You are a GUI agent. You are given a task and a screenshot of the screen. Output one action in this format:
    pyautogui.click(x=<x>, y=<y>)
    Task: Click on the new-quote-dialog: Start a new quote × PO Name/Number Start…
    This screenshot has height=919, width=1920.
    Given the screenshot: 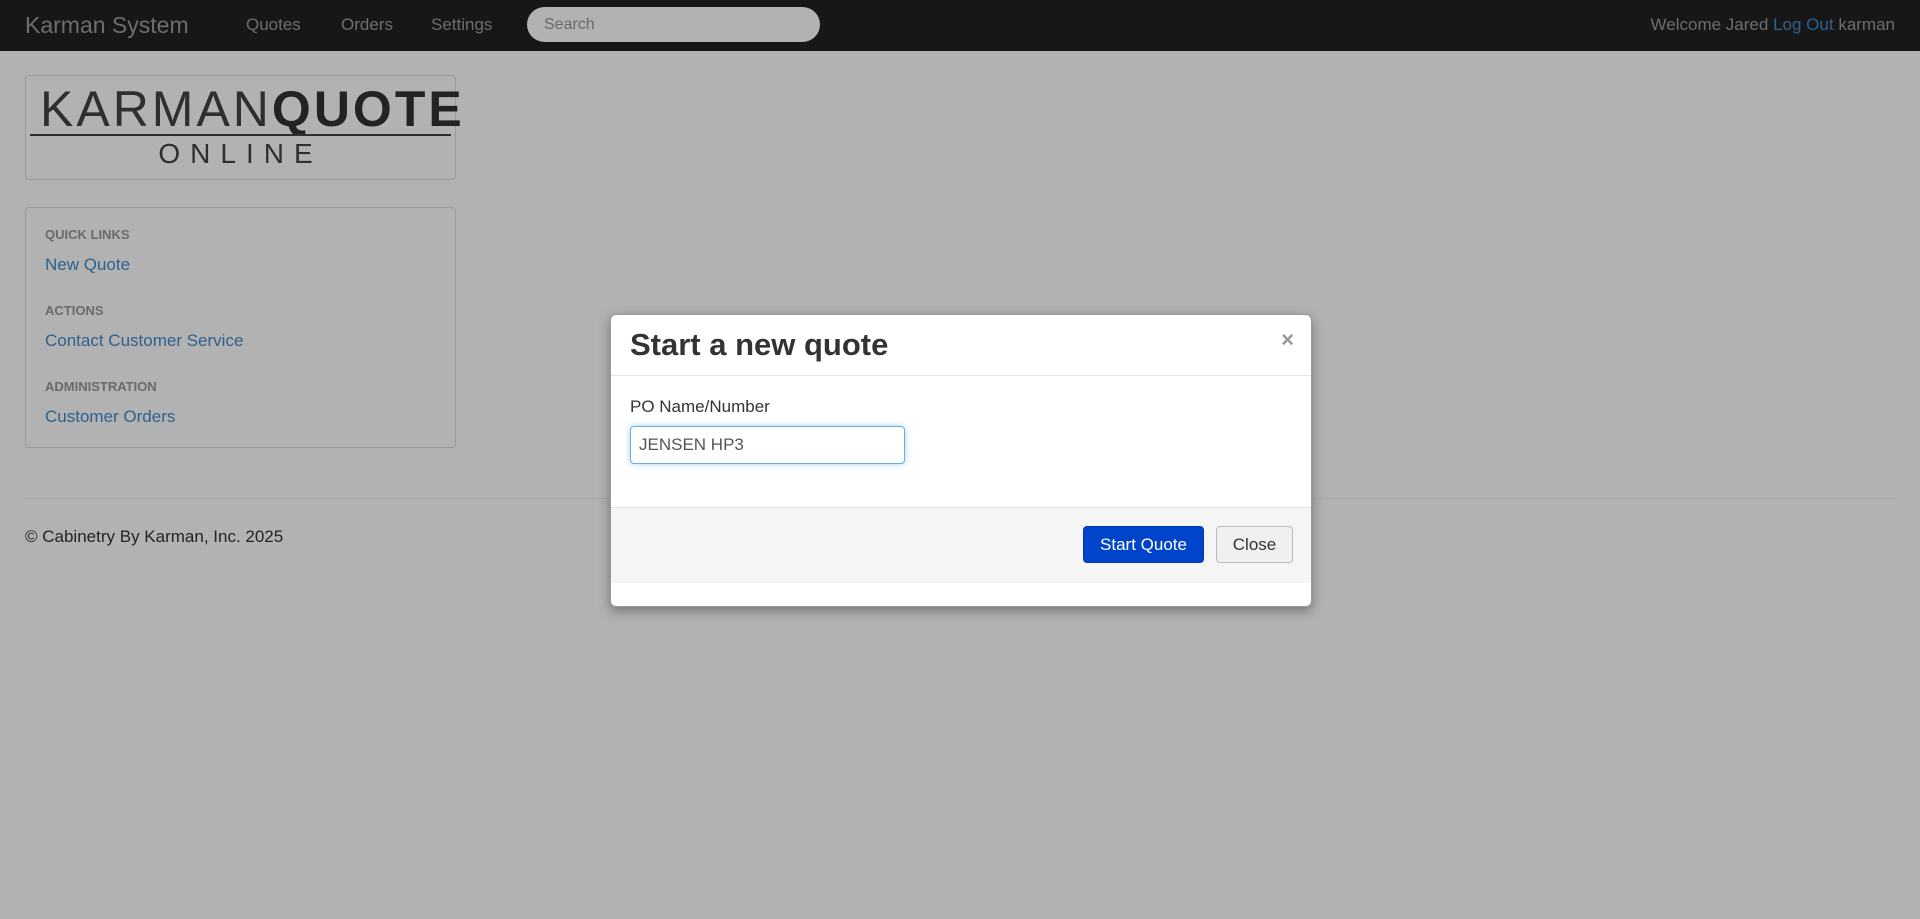 What is the action you would take?
    pyautogui.click(x=961, y=460)
    